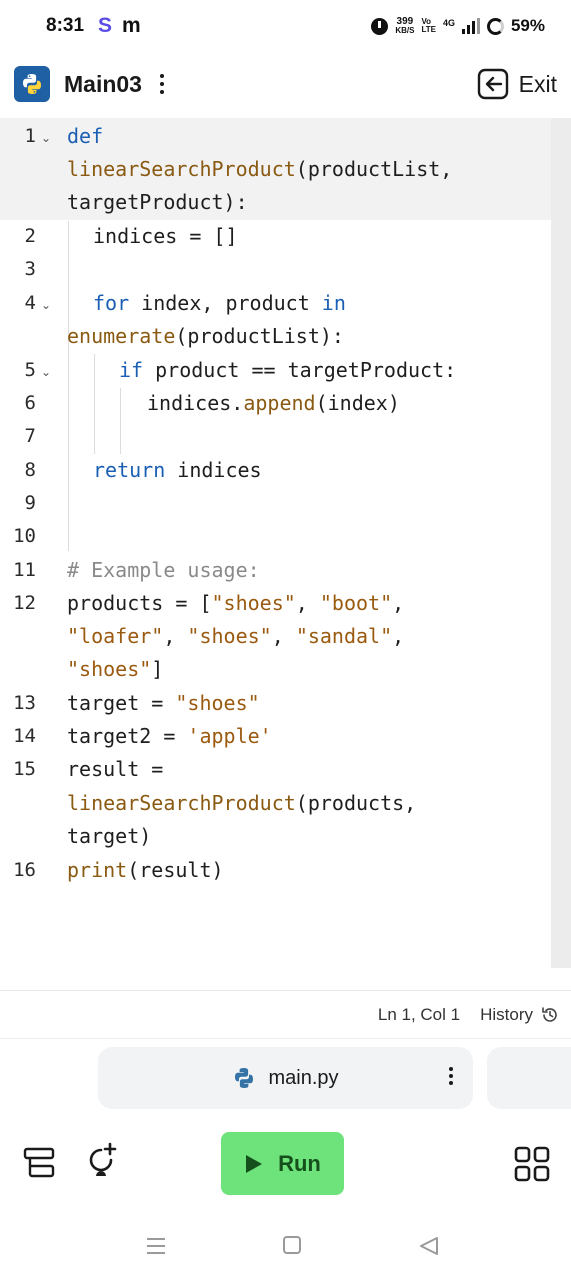 The width and height of the screenshot is (571, 1280). I want to click on alarm-icon, so click(380, 26).